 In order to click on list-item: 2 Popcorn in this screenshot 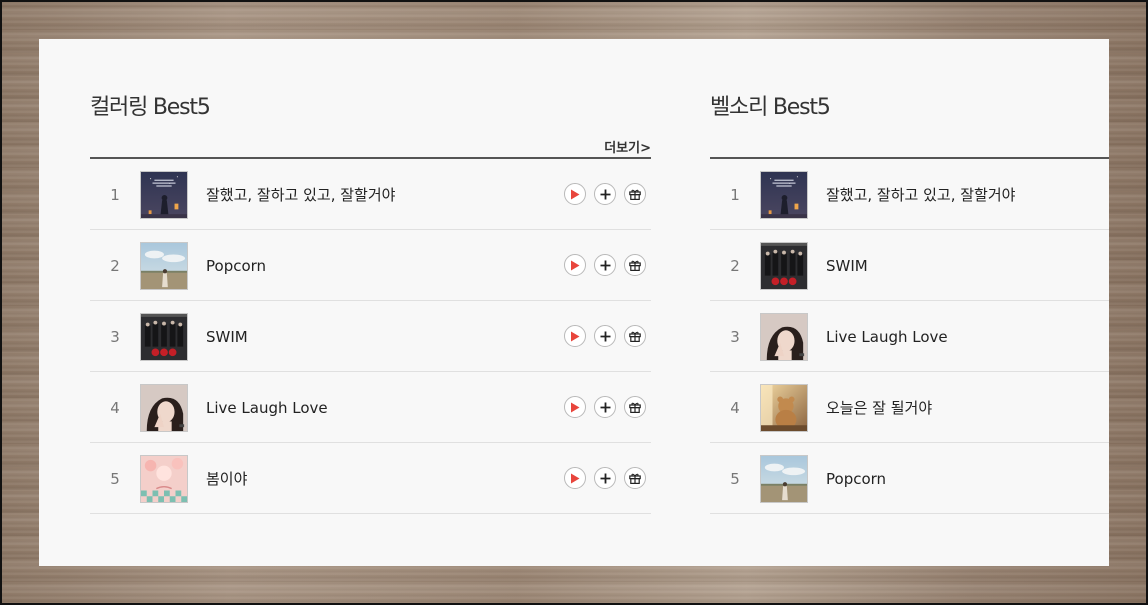, I will do `click(370, 265)`.